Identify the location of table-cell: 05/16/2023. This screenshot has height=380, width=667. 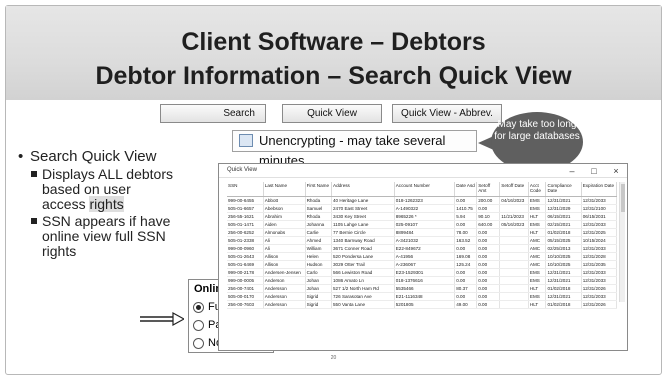
(514, 224).